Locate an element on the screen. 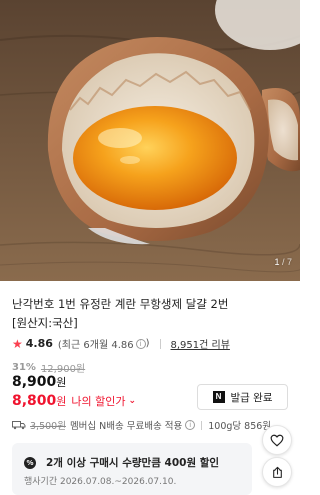 The image size is (320, 495). share-button is located at coordinates (277, 472).